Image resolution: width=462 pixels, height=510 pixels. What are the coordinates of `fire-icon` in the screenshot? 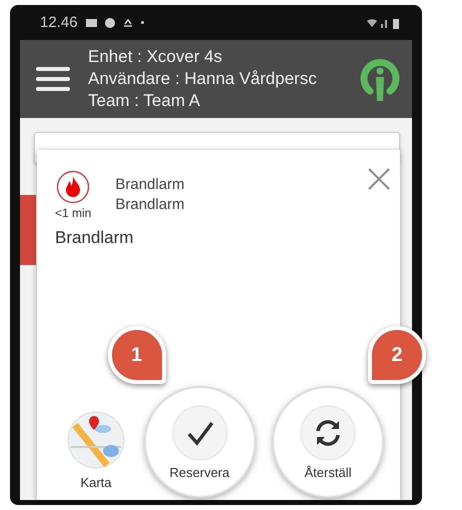 It's located at (73, 187).